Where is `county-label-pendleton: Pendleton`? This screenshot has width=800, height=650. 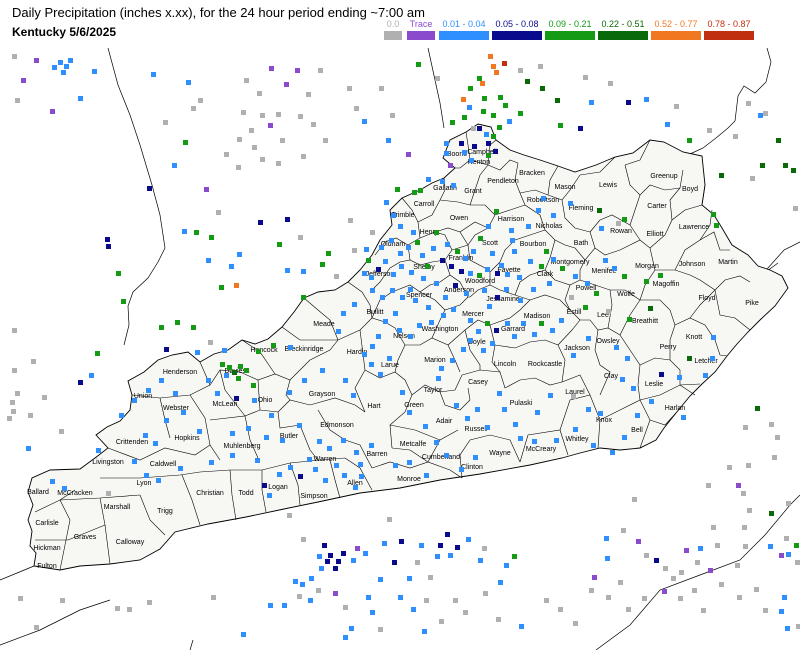 county-label-pendleton: Pendleton is located at coordinates (503, 181).